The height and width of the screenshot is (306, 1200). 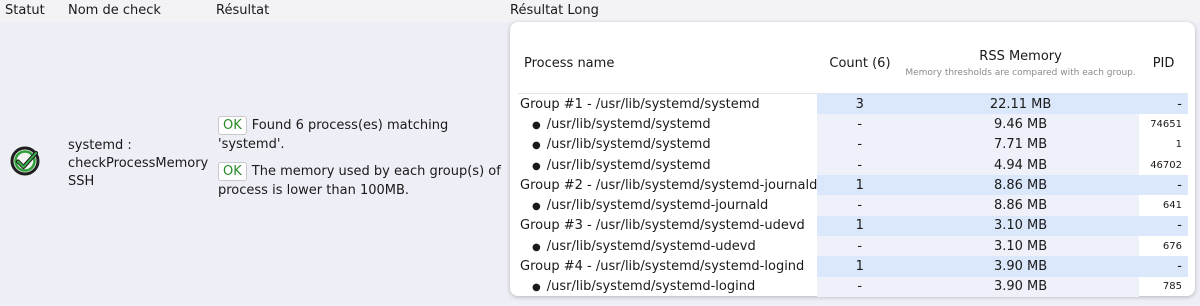 What do you see at coordinates (860, 104) in the screenshot?
I see `process-count: 3` at bounding box center [860, 104].